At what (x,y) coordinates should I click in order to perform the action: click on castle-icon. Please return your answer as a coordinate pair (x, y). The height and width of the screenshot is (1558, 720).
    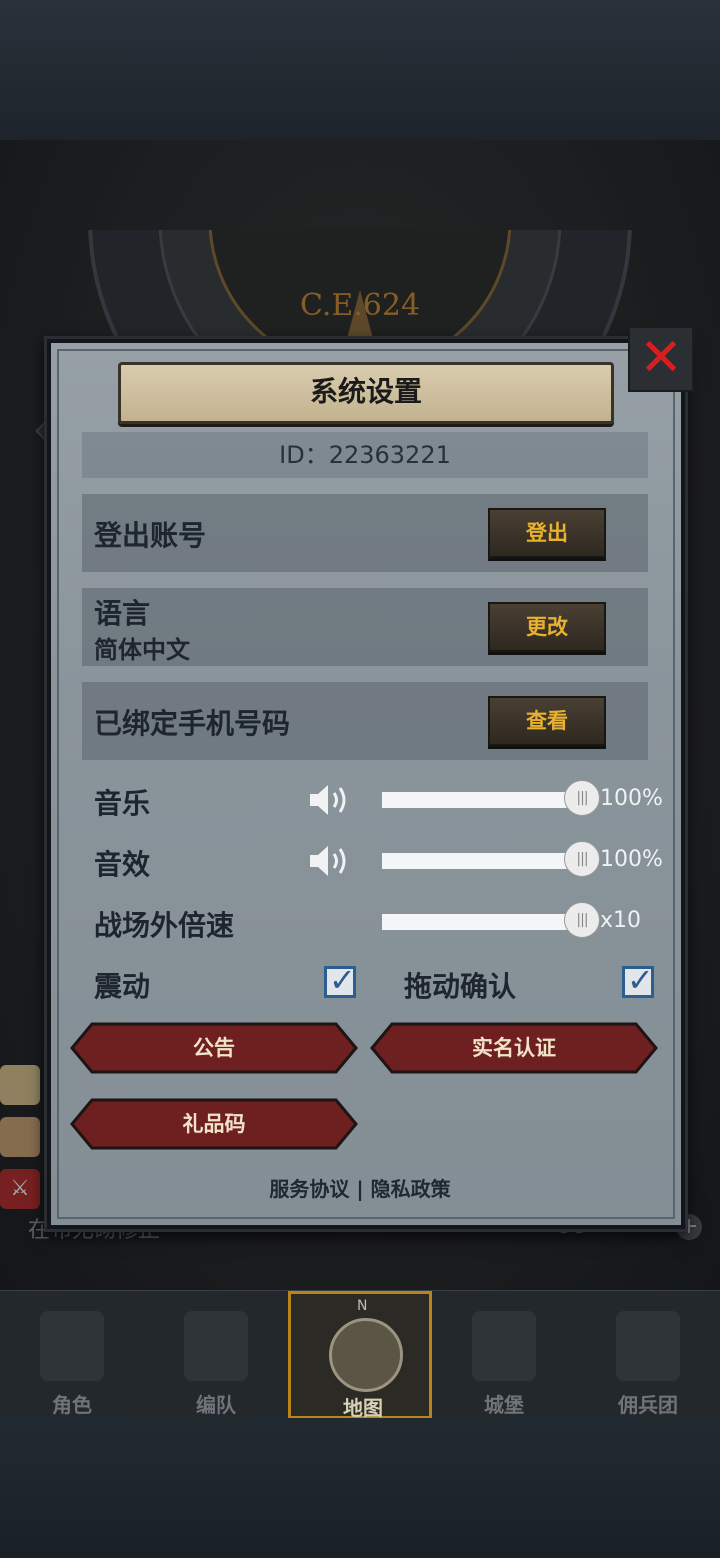
    Looking at the image, I should click on (504, 1346).